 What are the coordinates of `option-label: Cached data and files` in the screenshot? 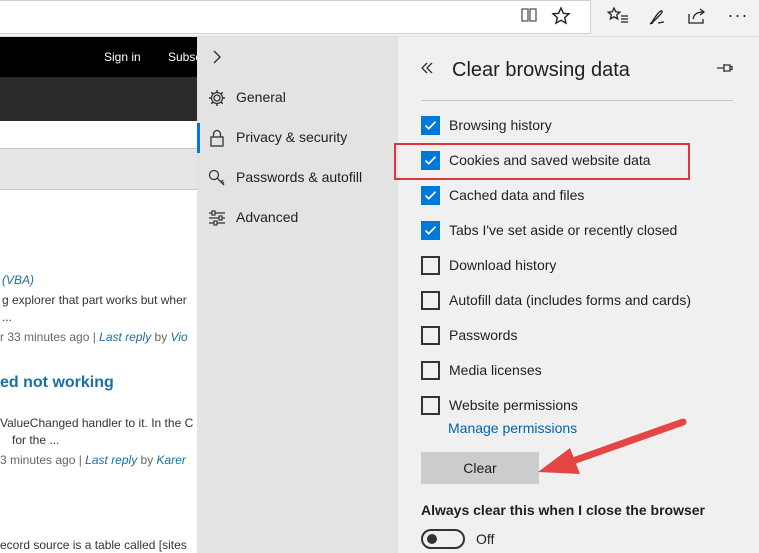 It's located at (517, 195).